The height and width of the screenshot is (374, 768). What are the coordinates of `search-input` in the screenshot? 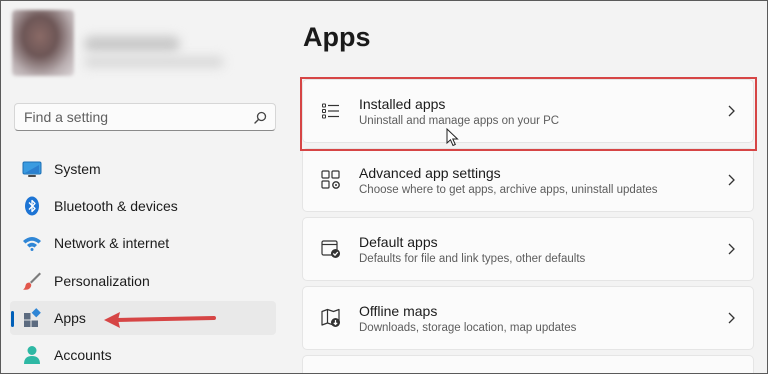 It's located at (138, 117).